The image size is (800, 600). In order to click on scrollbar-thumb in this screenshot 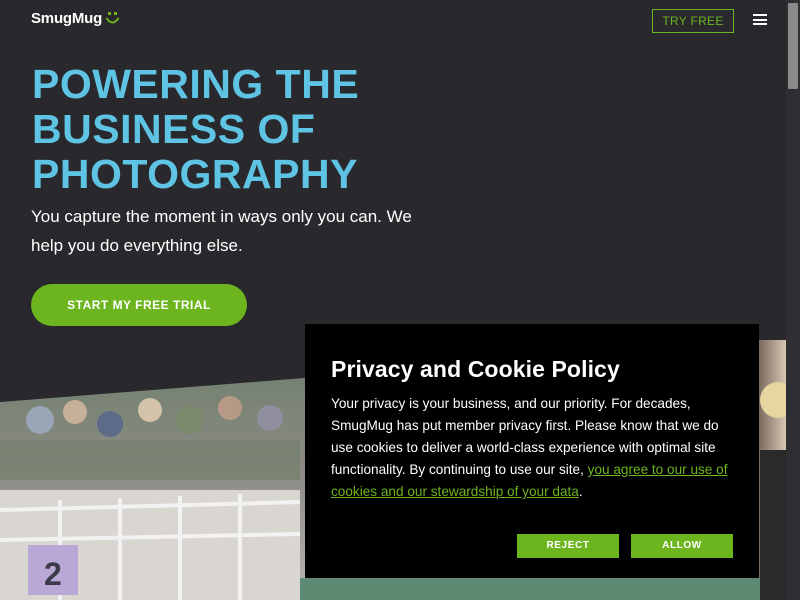, I will do `click(793, 46)`.